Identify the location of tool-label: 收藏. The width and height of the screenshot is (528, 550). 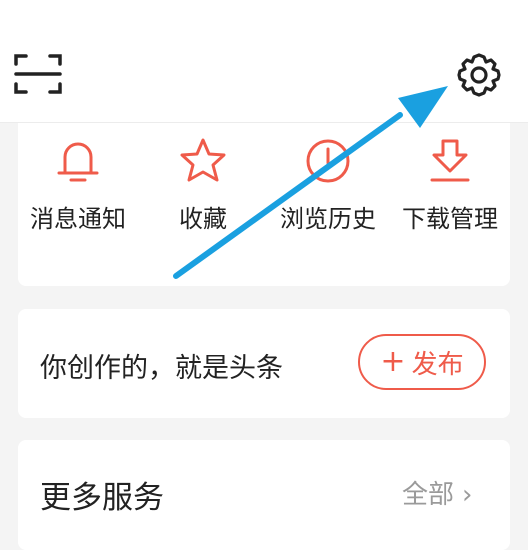
(203, 219).